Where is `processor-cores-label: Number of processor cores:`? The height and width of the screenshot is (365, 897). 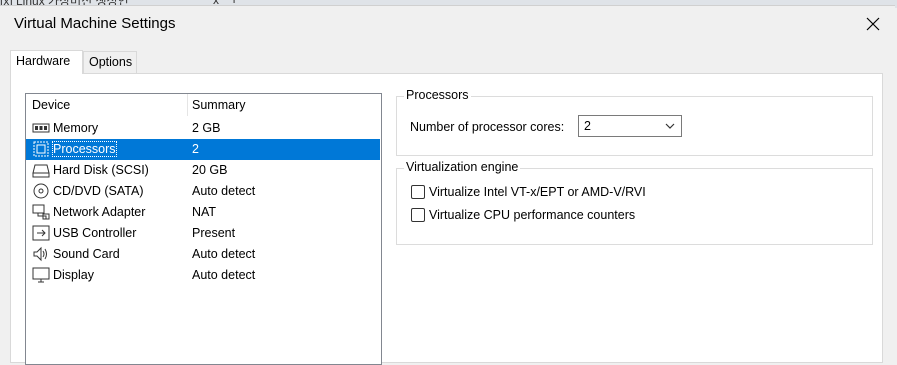
processor-cores-label: Number of processor cores: is located at coordinates (487, 127).